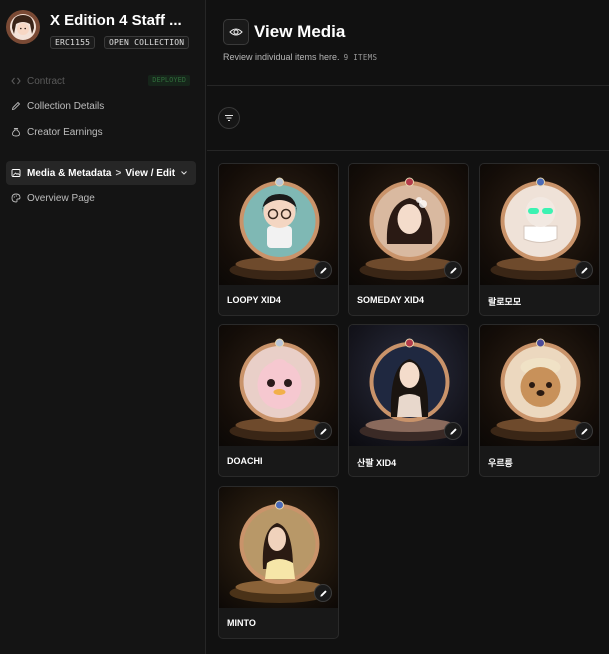 This screenshot has height=654, width=609. I want to click on code-icon, so click(16, 81).